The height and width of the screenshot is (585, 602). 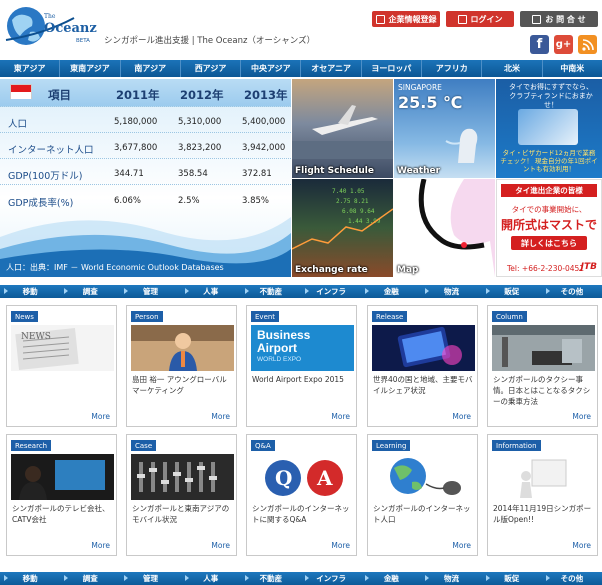 I want to click on company-register-button: 企業情報登録, so click(x=406, y=19).